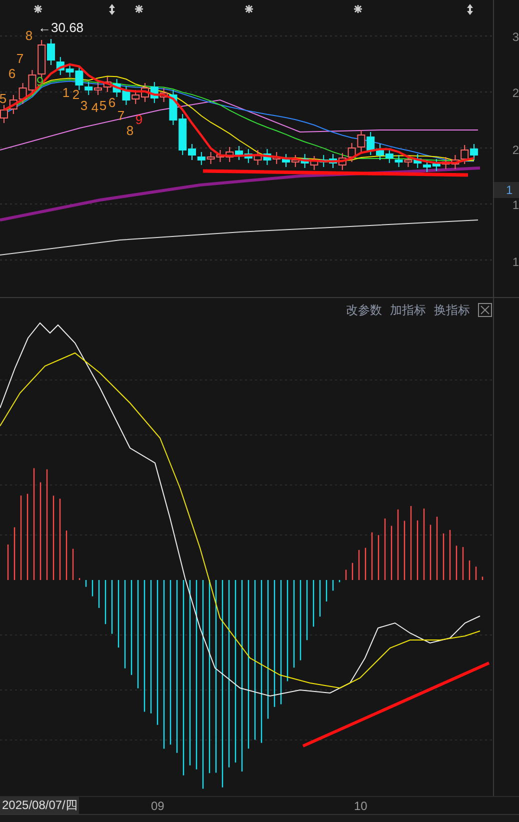  Describe the element at coordinates (408, 310) in the screenshot. I see `indicator-toolbar-button: 加指标` at that location.